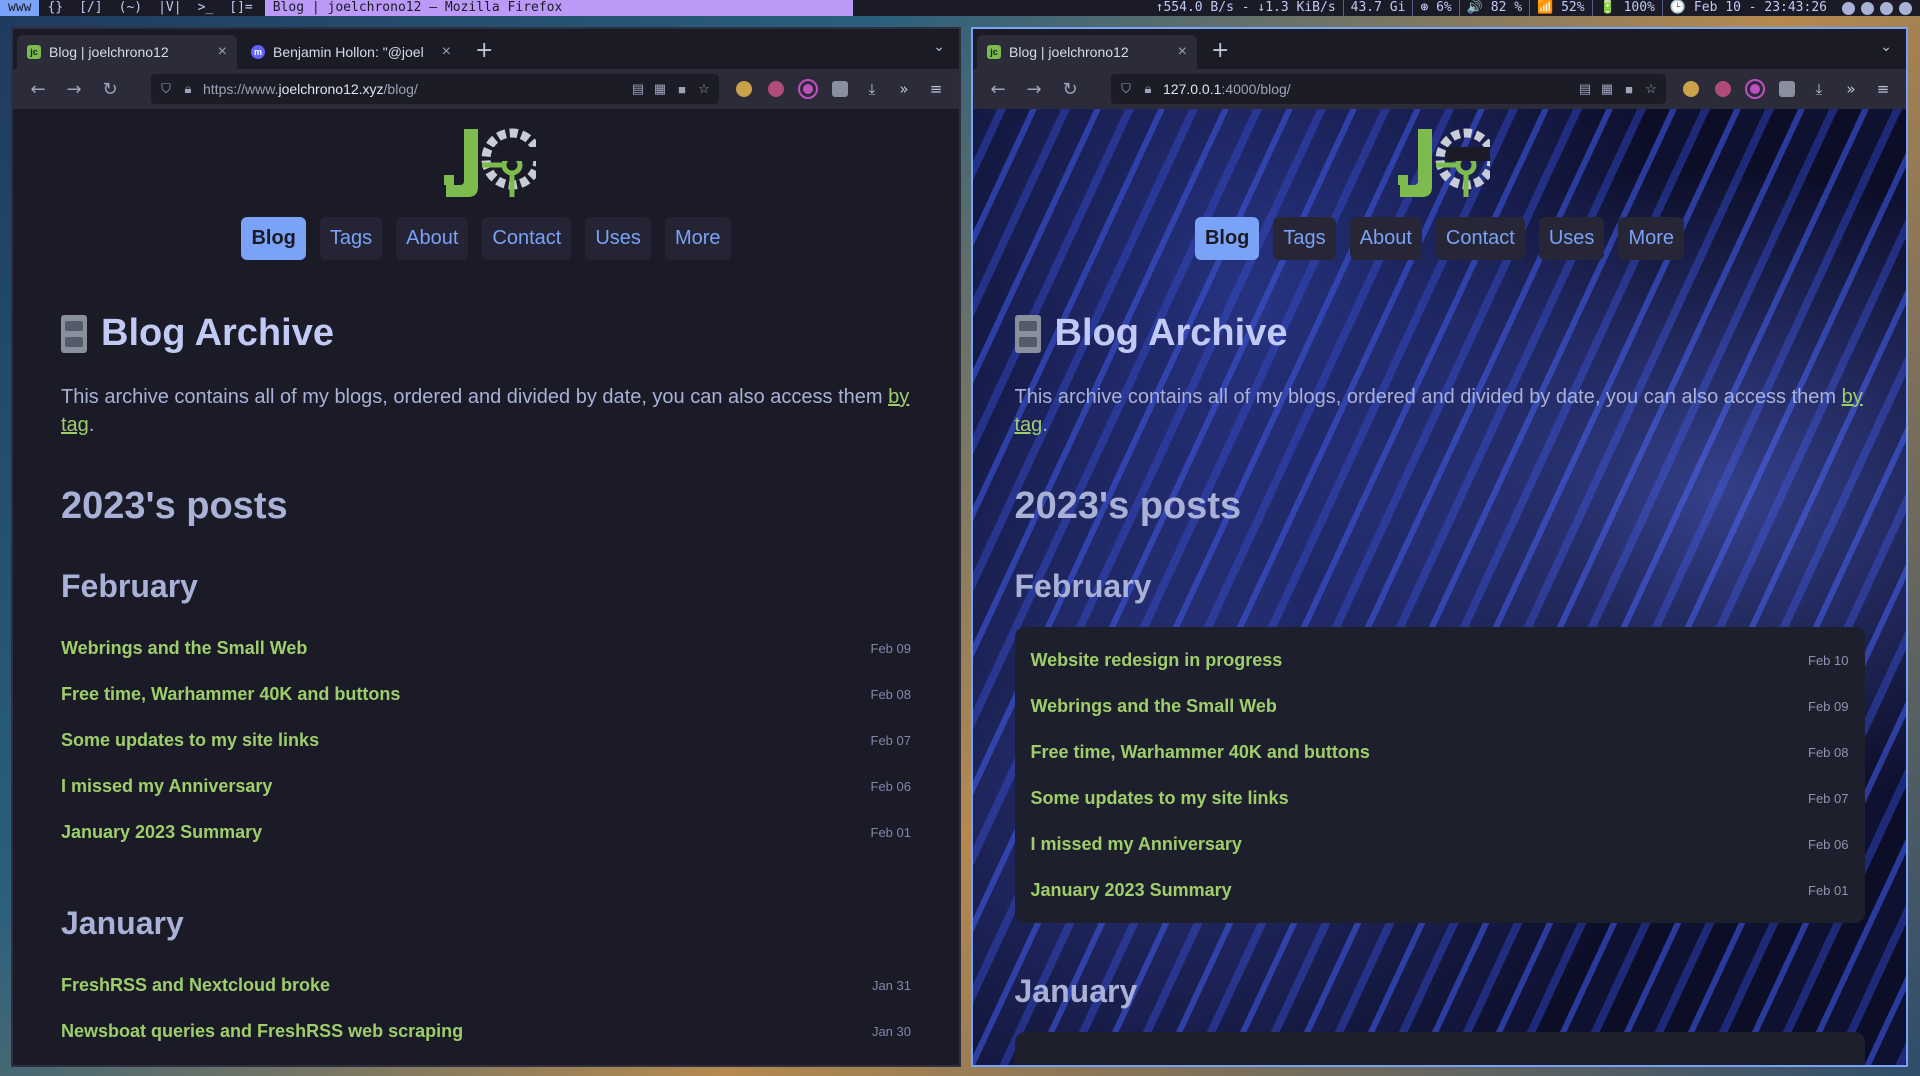 The height and width of the screenshot is (1076, 1920). Describe the element at coordinates (55, 8) in the screenshot. I see `workspace-button: {}` at that location.